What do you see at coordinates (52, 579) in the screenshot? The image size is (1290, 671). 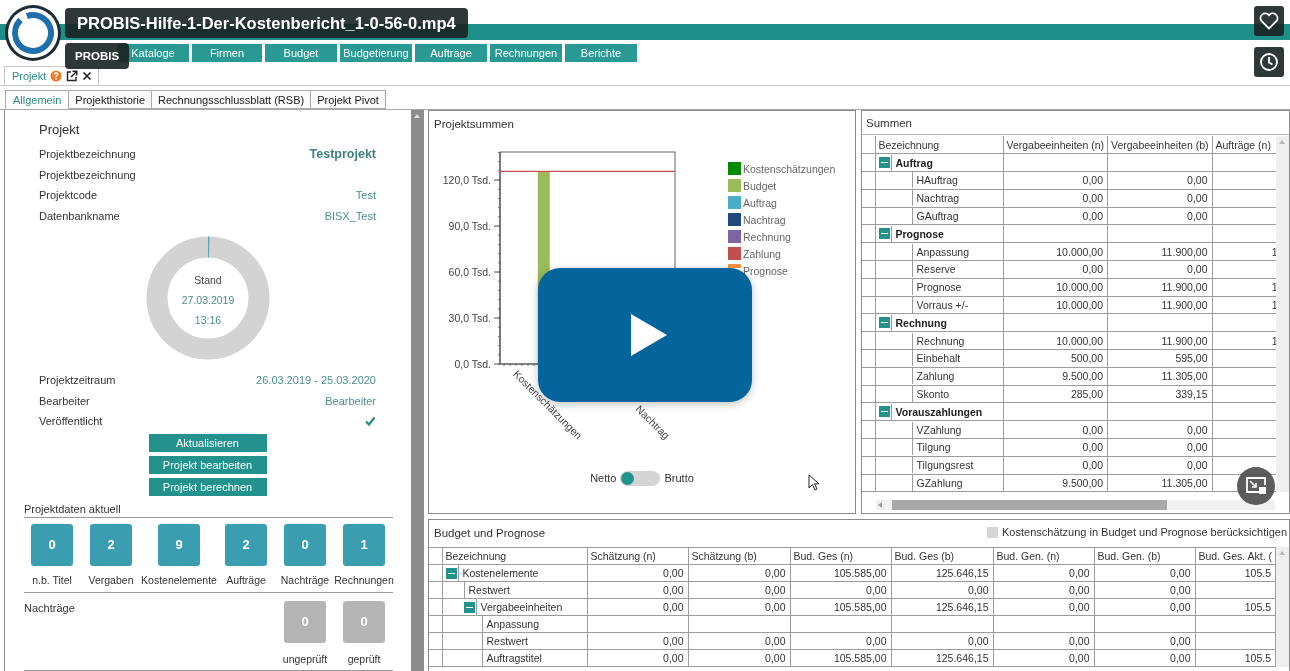 I see `tile-label: n.b. Titel` at bounding box center [52, 579].